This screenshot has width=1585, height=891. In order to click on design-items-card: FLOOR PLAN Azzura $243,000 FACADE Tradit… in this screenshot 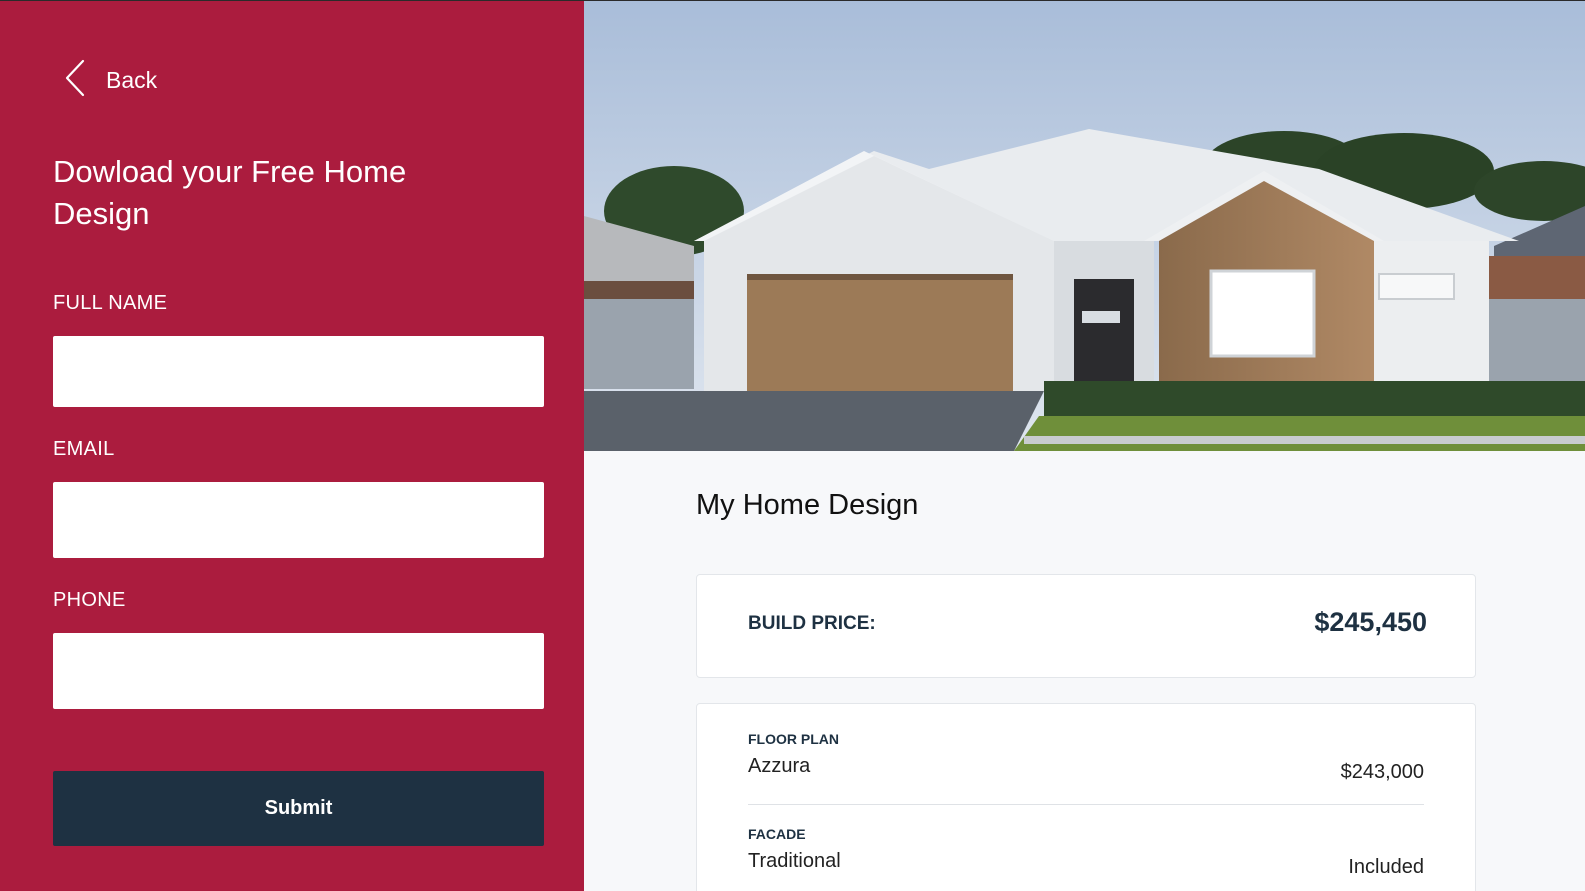, I will do `click(1086, 797)`.